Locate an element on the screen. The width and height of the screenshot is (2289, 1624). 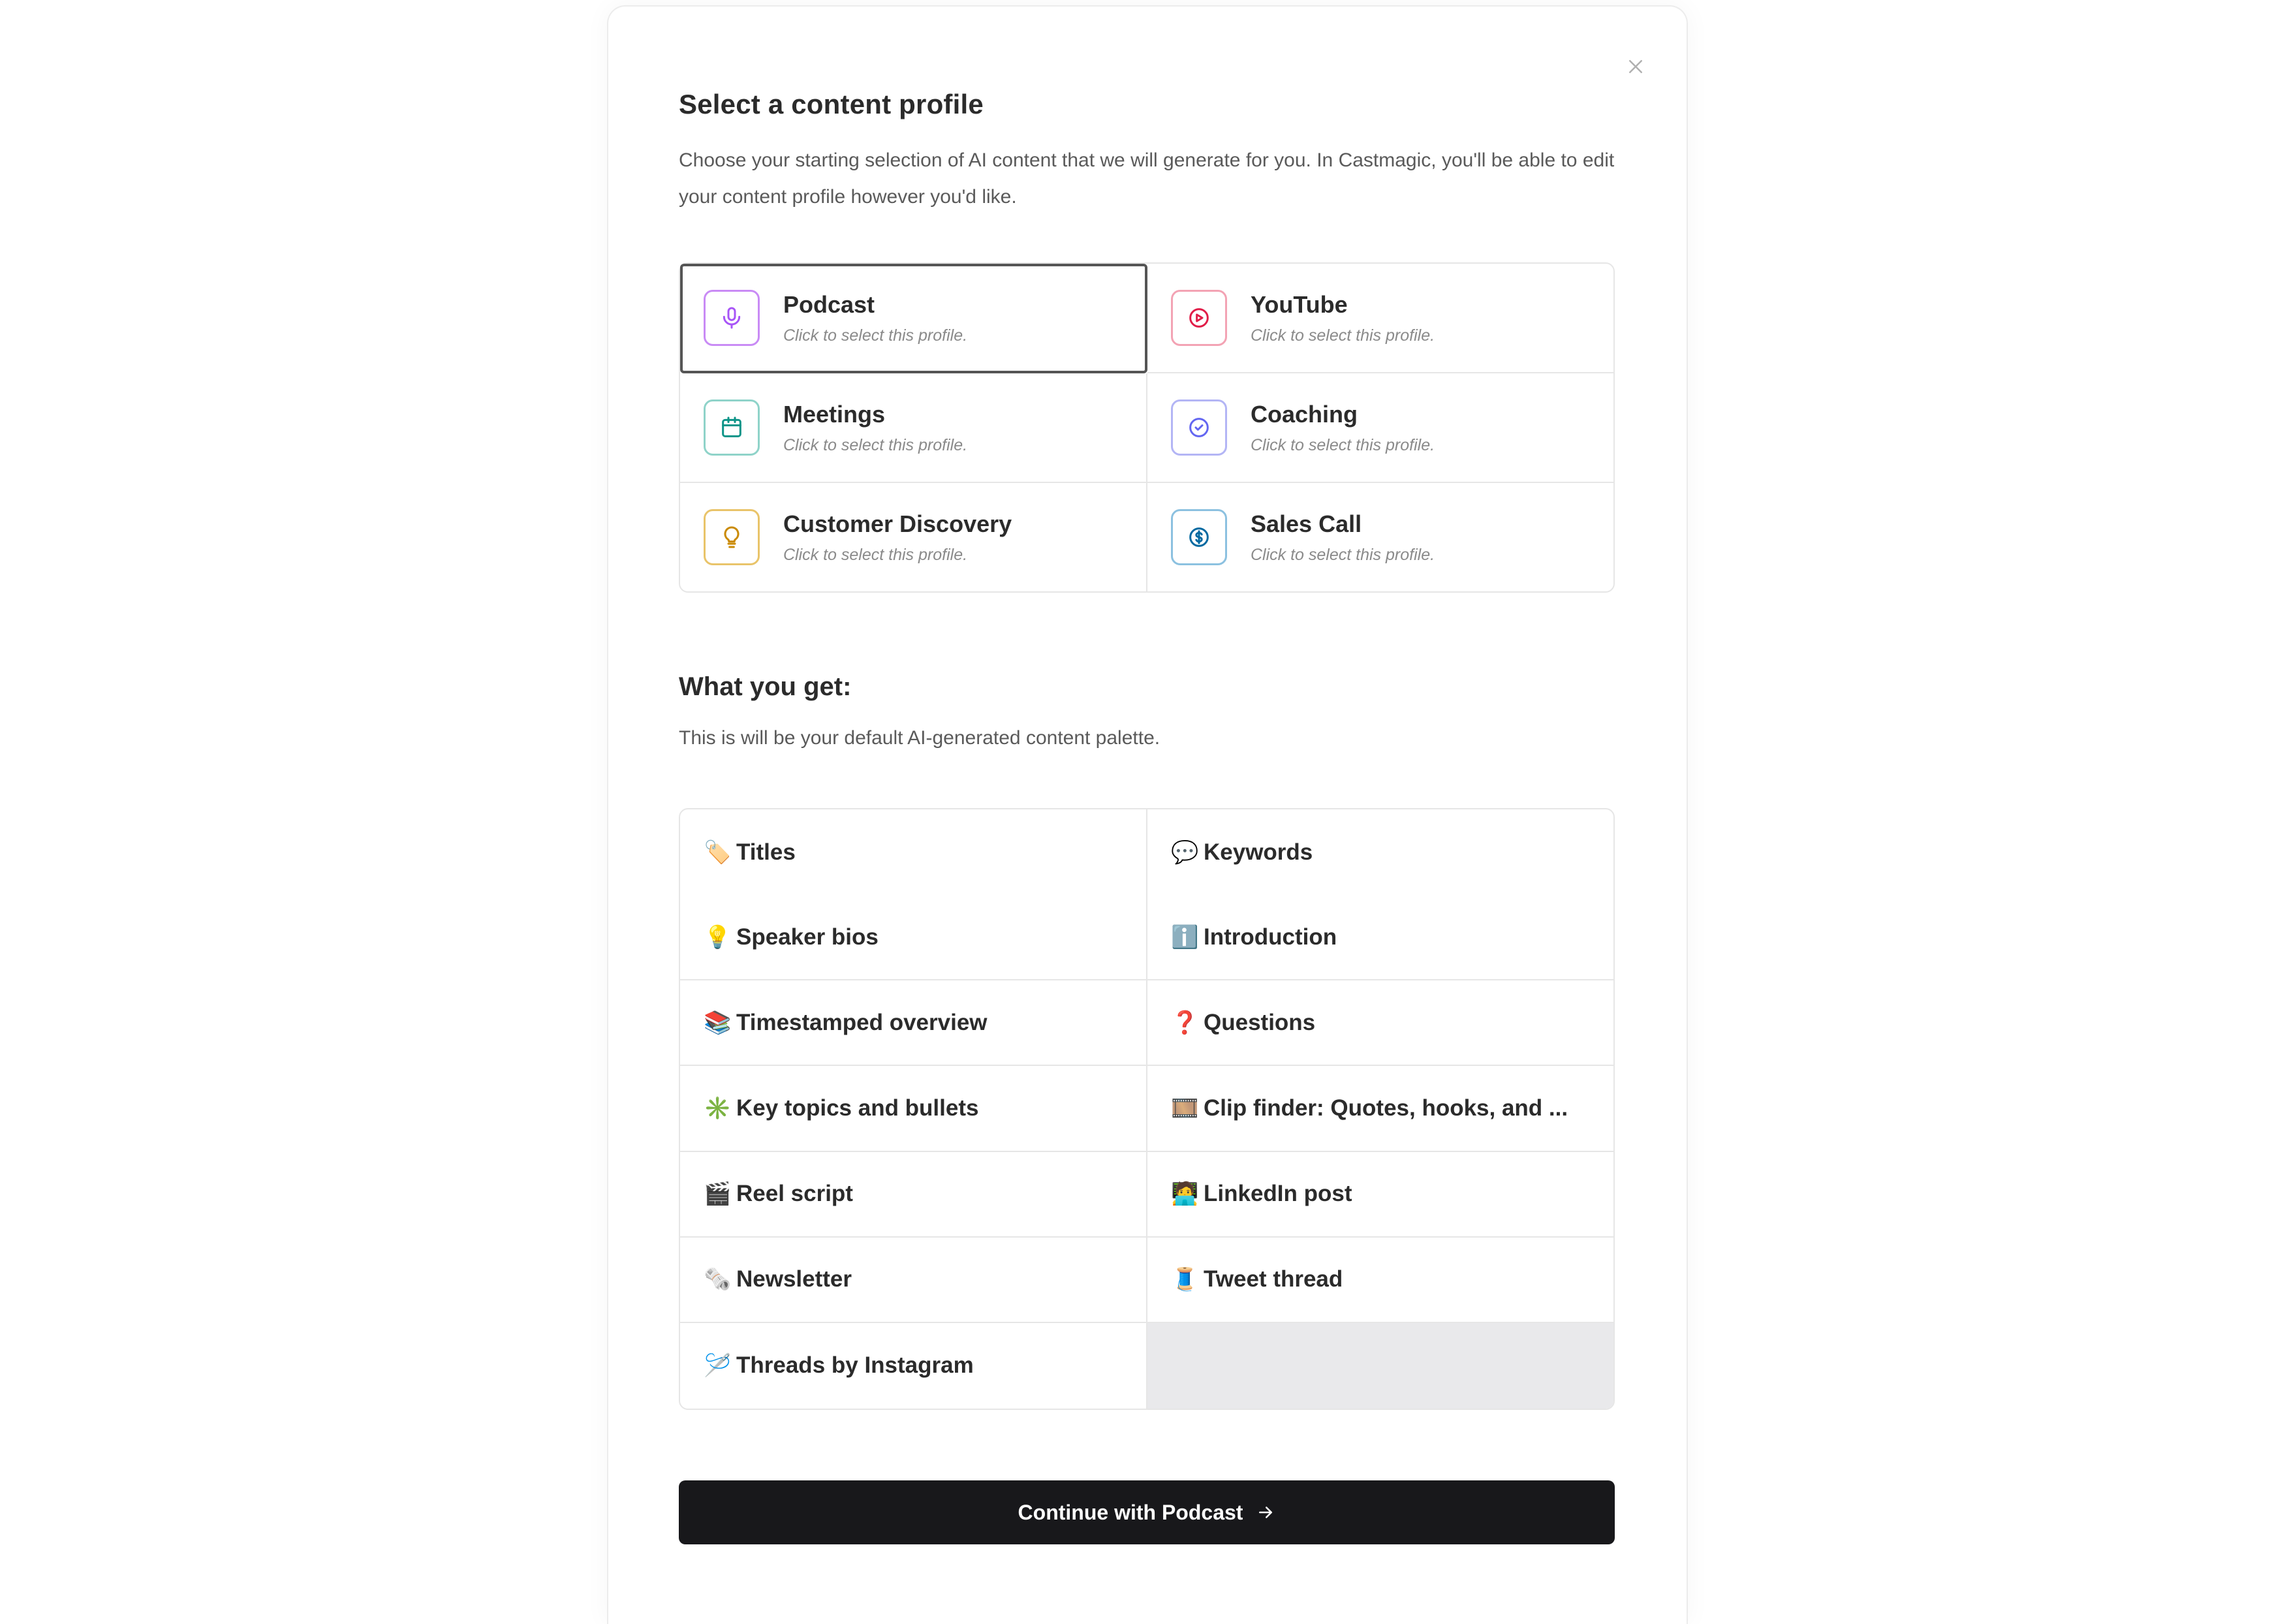
sparkle-icon: ✳️ is located at coordinates (718, 1108).